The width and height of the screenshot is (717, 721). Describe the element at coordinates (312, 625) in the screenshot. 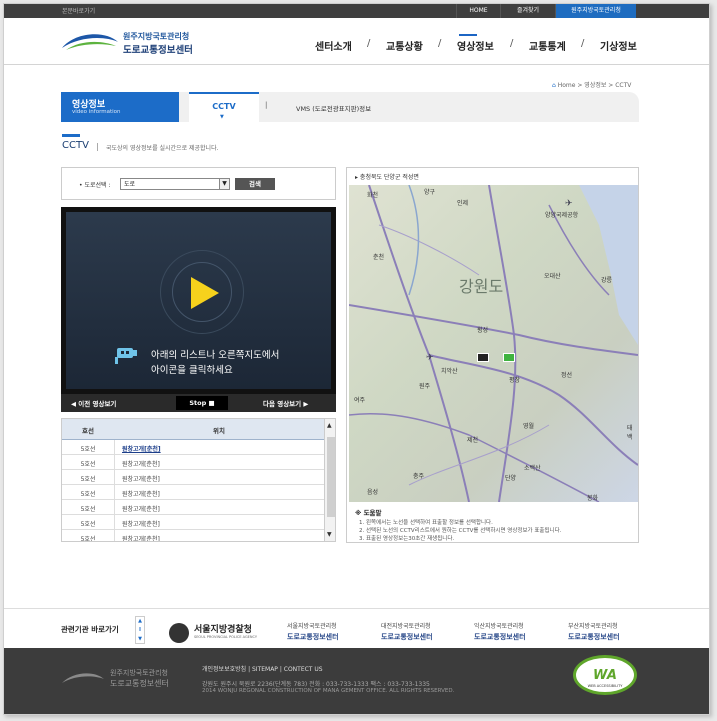

I see `related-org-name: 서울지방국토관리청` at that location.